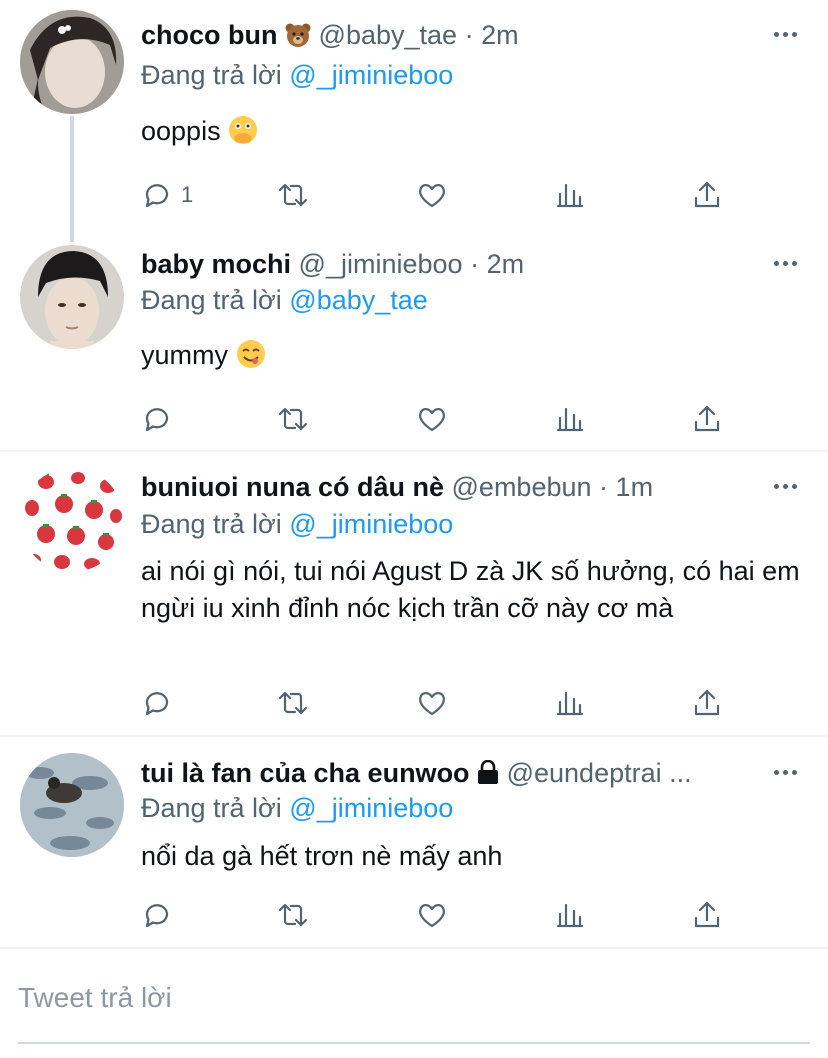 The image size is (828, 1058). I want to click on user-handle: @baby_tae, so click(388, 35).